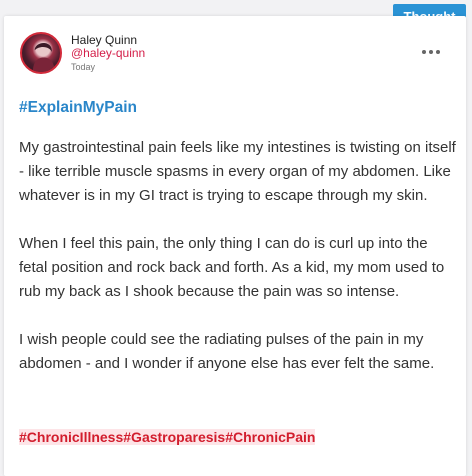 This screenshot has height=476, width=472. Describe the element at coordinates (71, 437) in the screenshot. I see `hashtag-link: #ChronicIllness` at that location.